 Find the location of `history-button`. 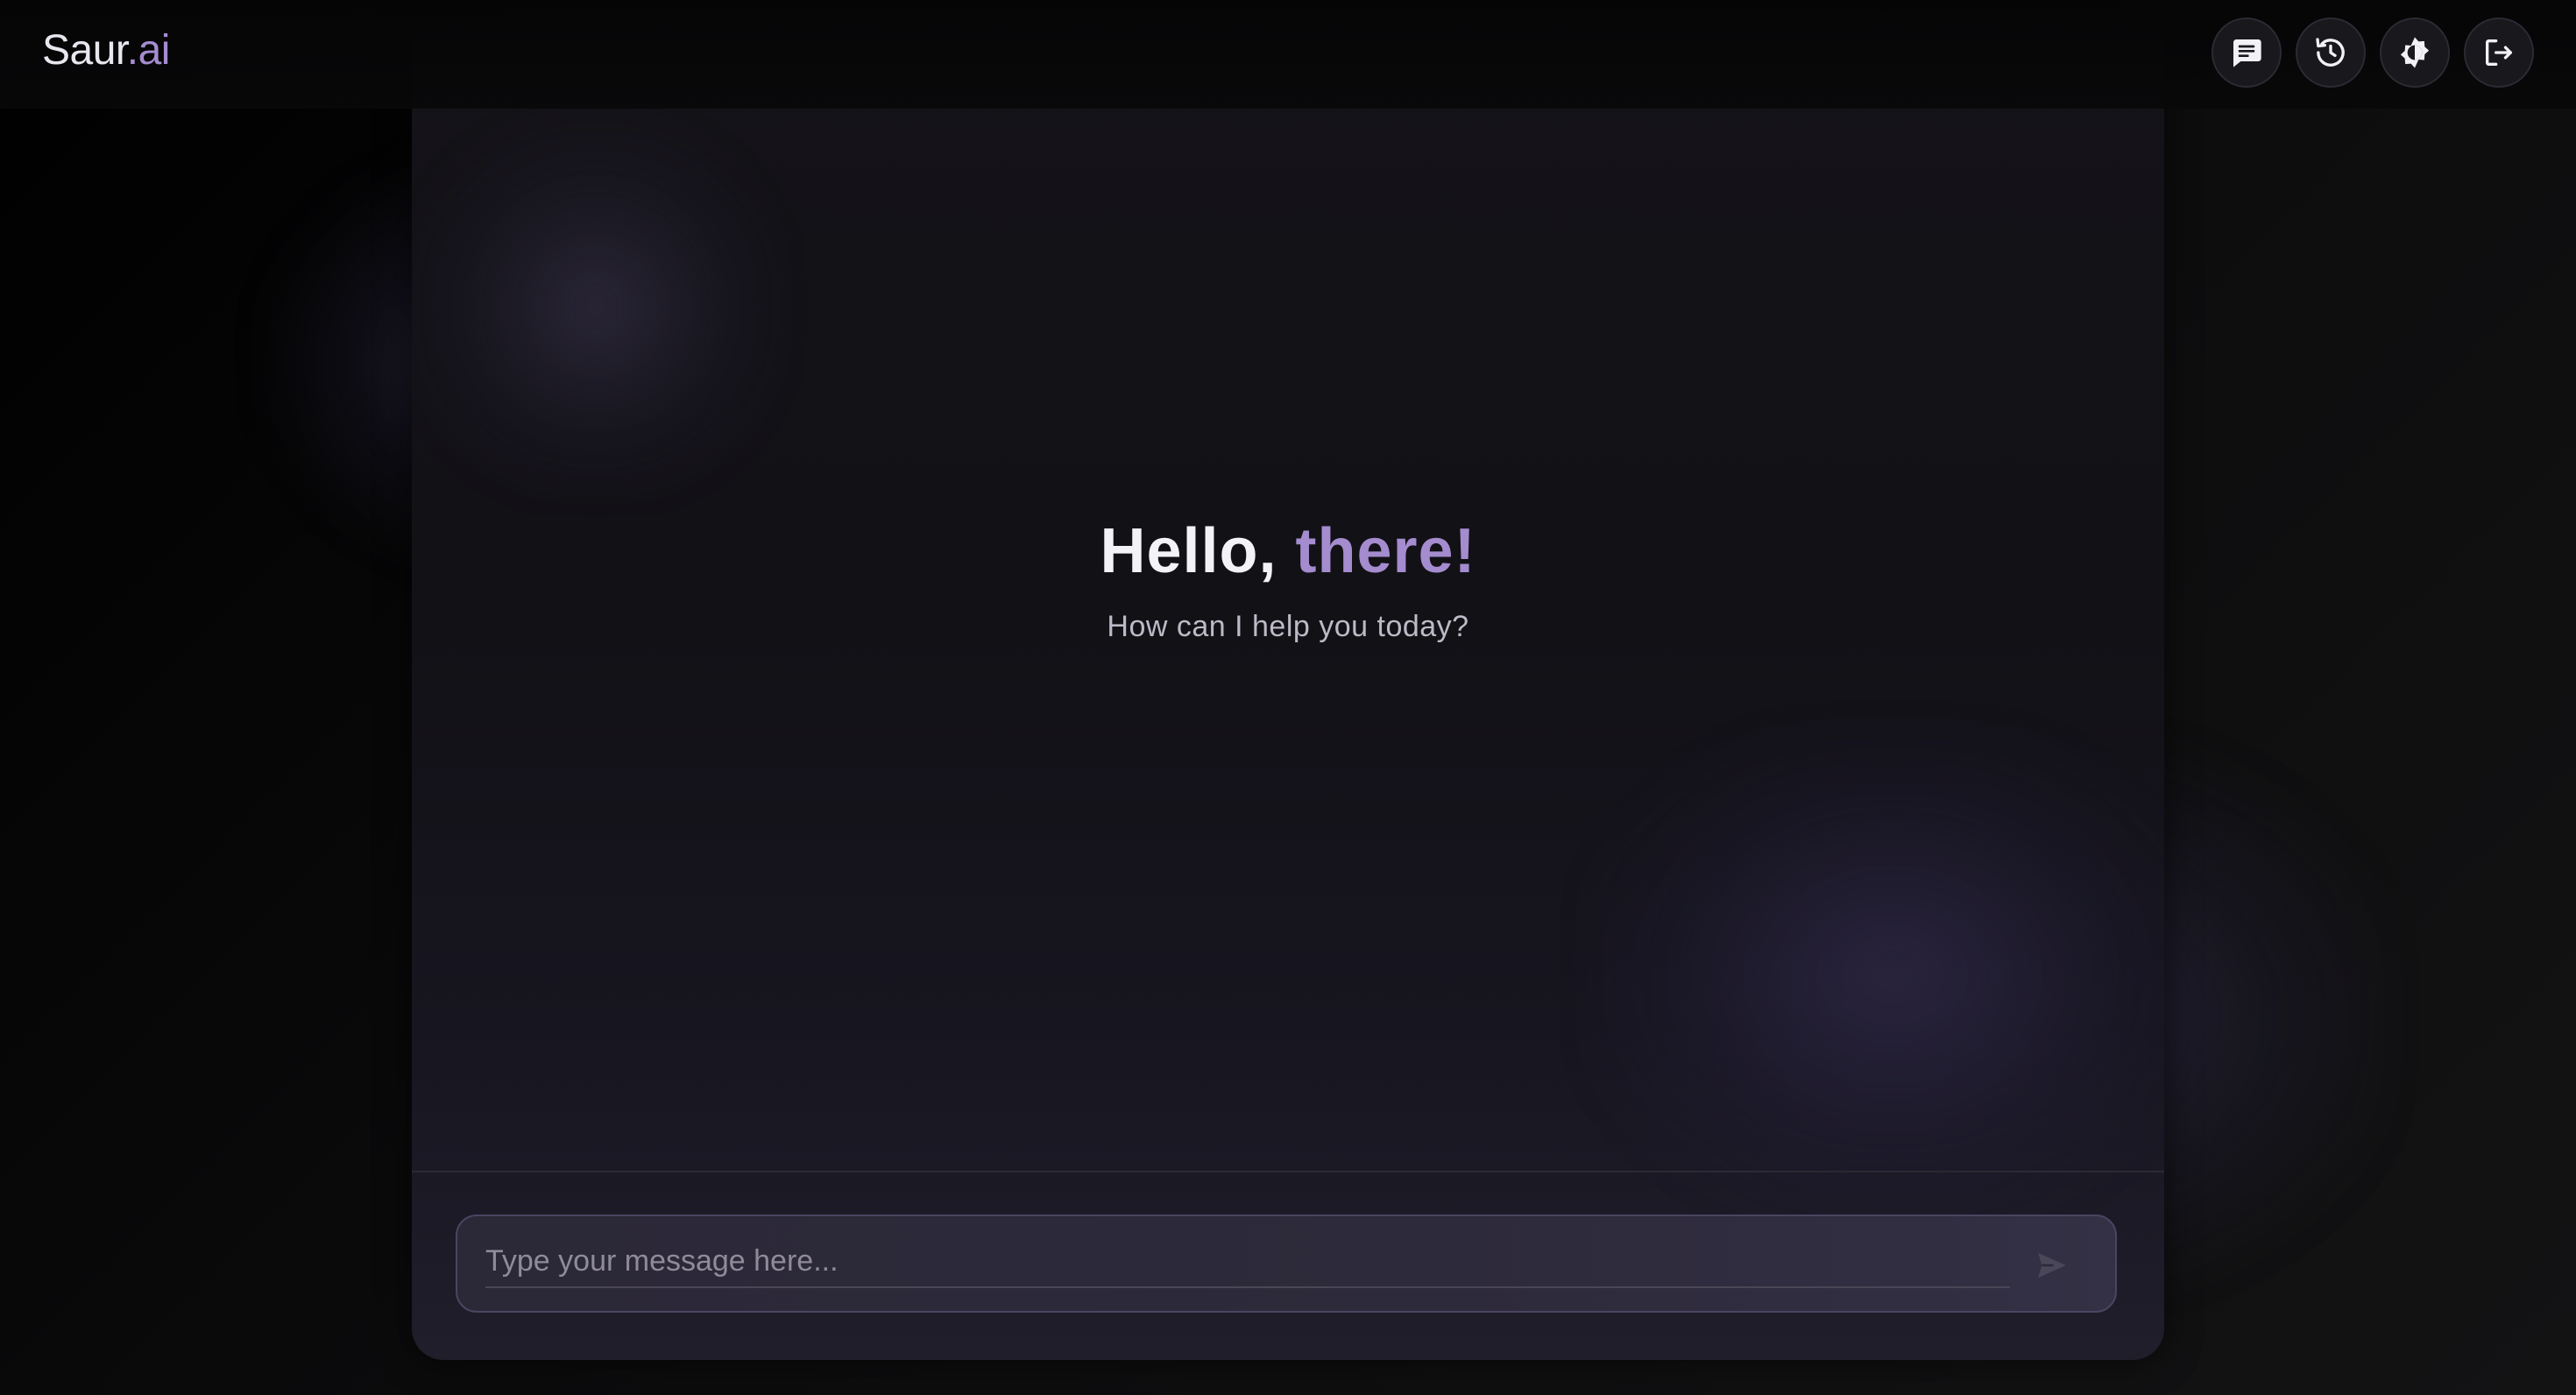

history-button is located at coordinates (2331, 53).